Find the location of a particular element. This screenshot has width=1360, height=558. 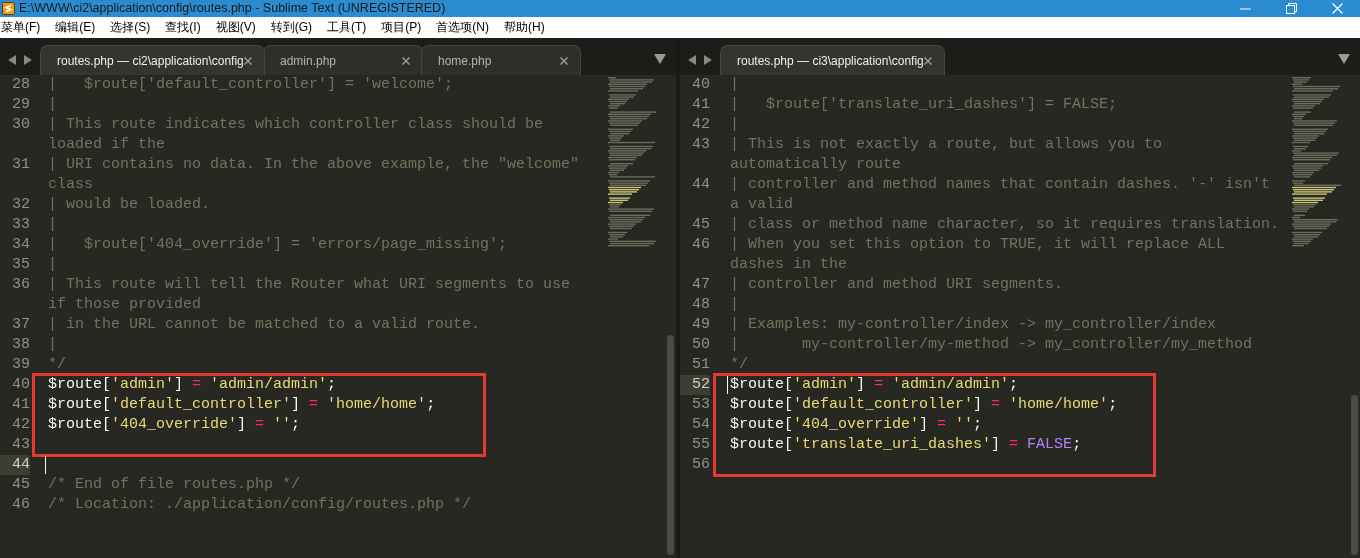

line-number: 34 is located at coordinates (20, 245).